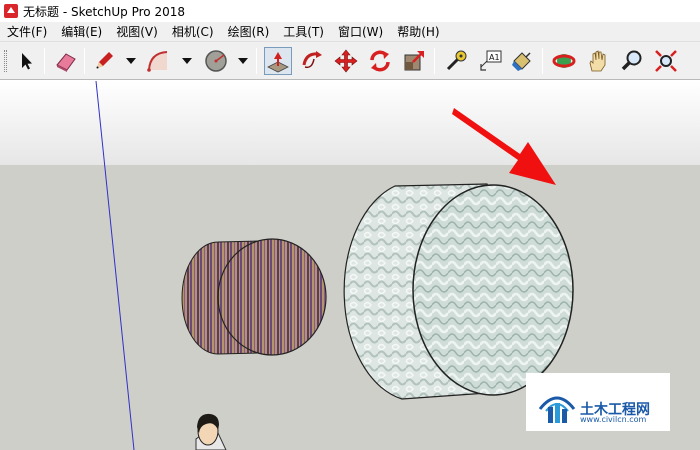 Image resolution: width=700 pixels, height=450 pixels. I want to click on hand-icon, so click(597, 61).